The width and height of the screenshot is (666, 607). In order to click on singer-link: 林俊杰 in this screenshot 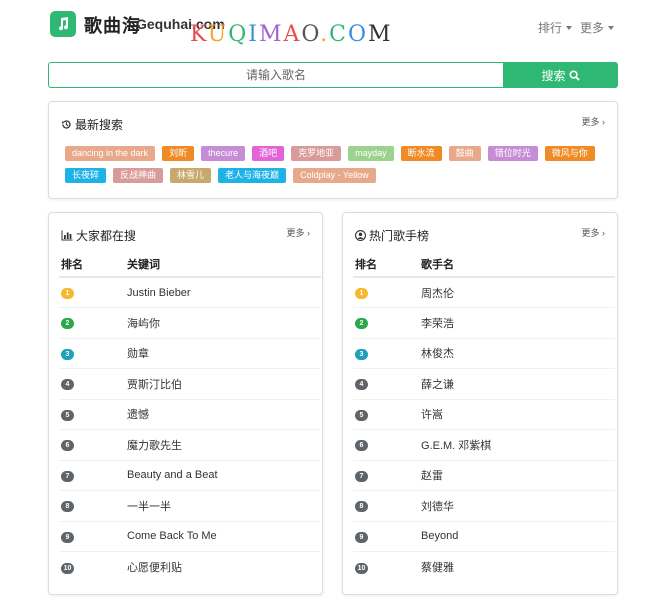, I will do `click(517, 353)`.